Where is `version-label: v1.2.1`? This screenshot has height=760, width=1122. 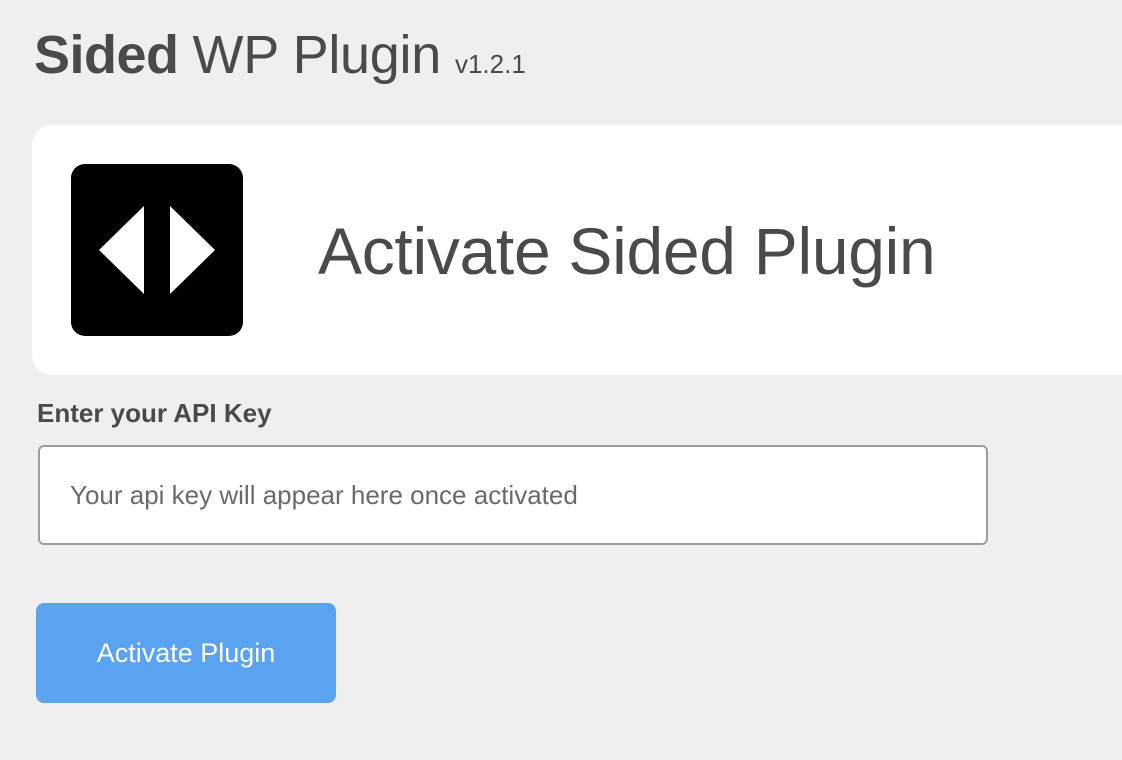 version-label: v1.2.1 is located at coordinates (490, 64).